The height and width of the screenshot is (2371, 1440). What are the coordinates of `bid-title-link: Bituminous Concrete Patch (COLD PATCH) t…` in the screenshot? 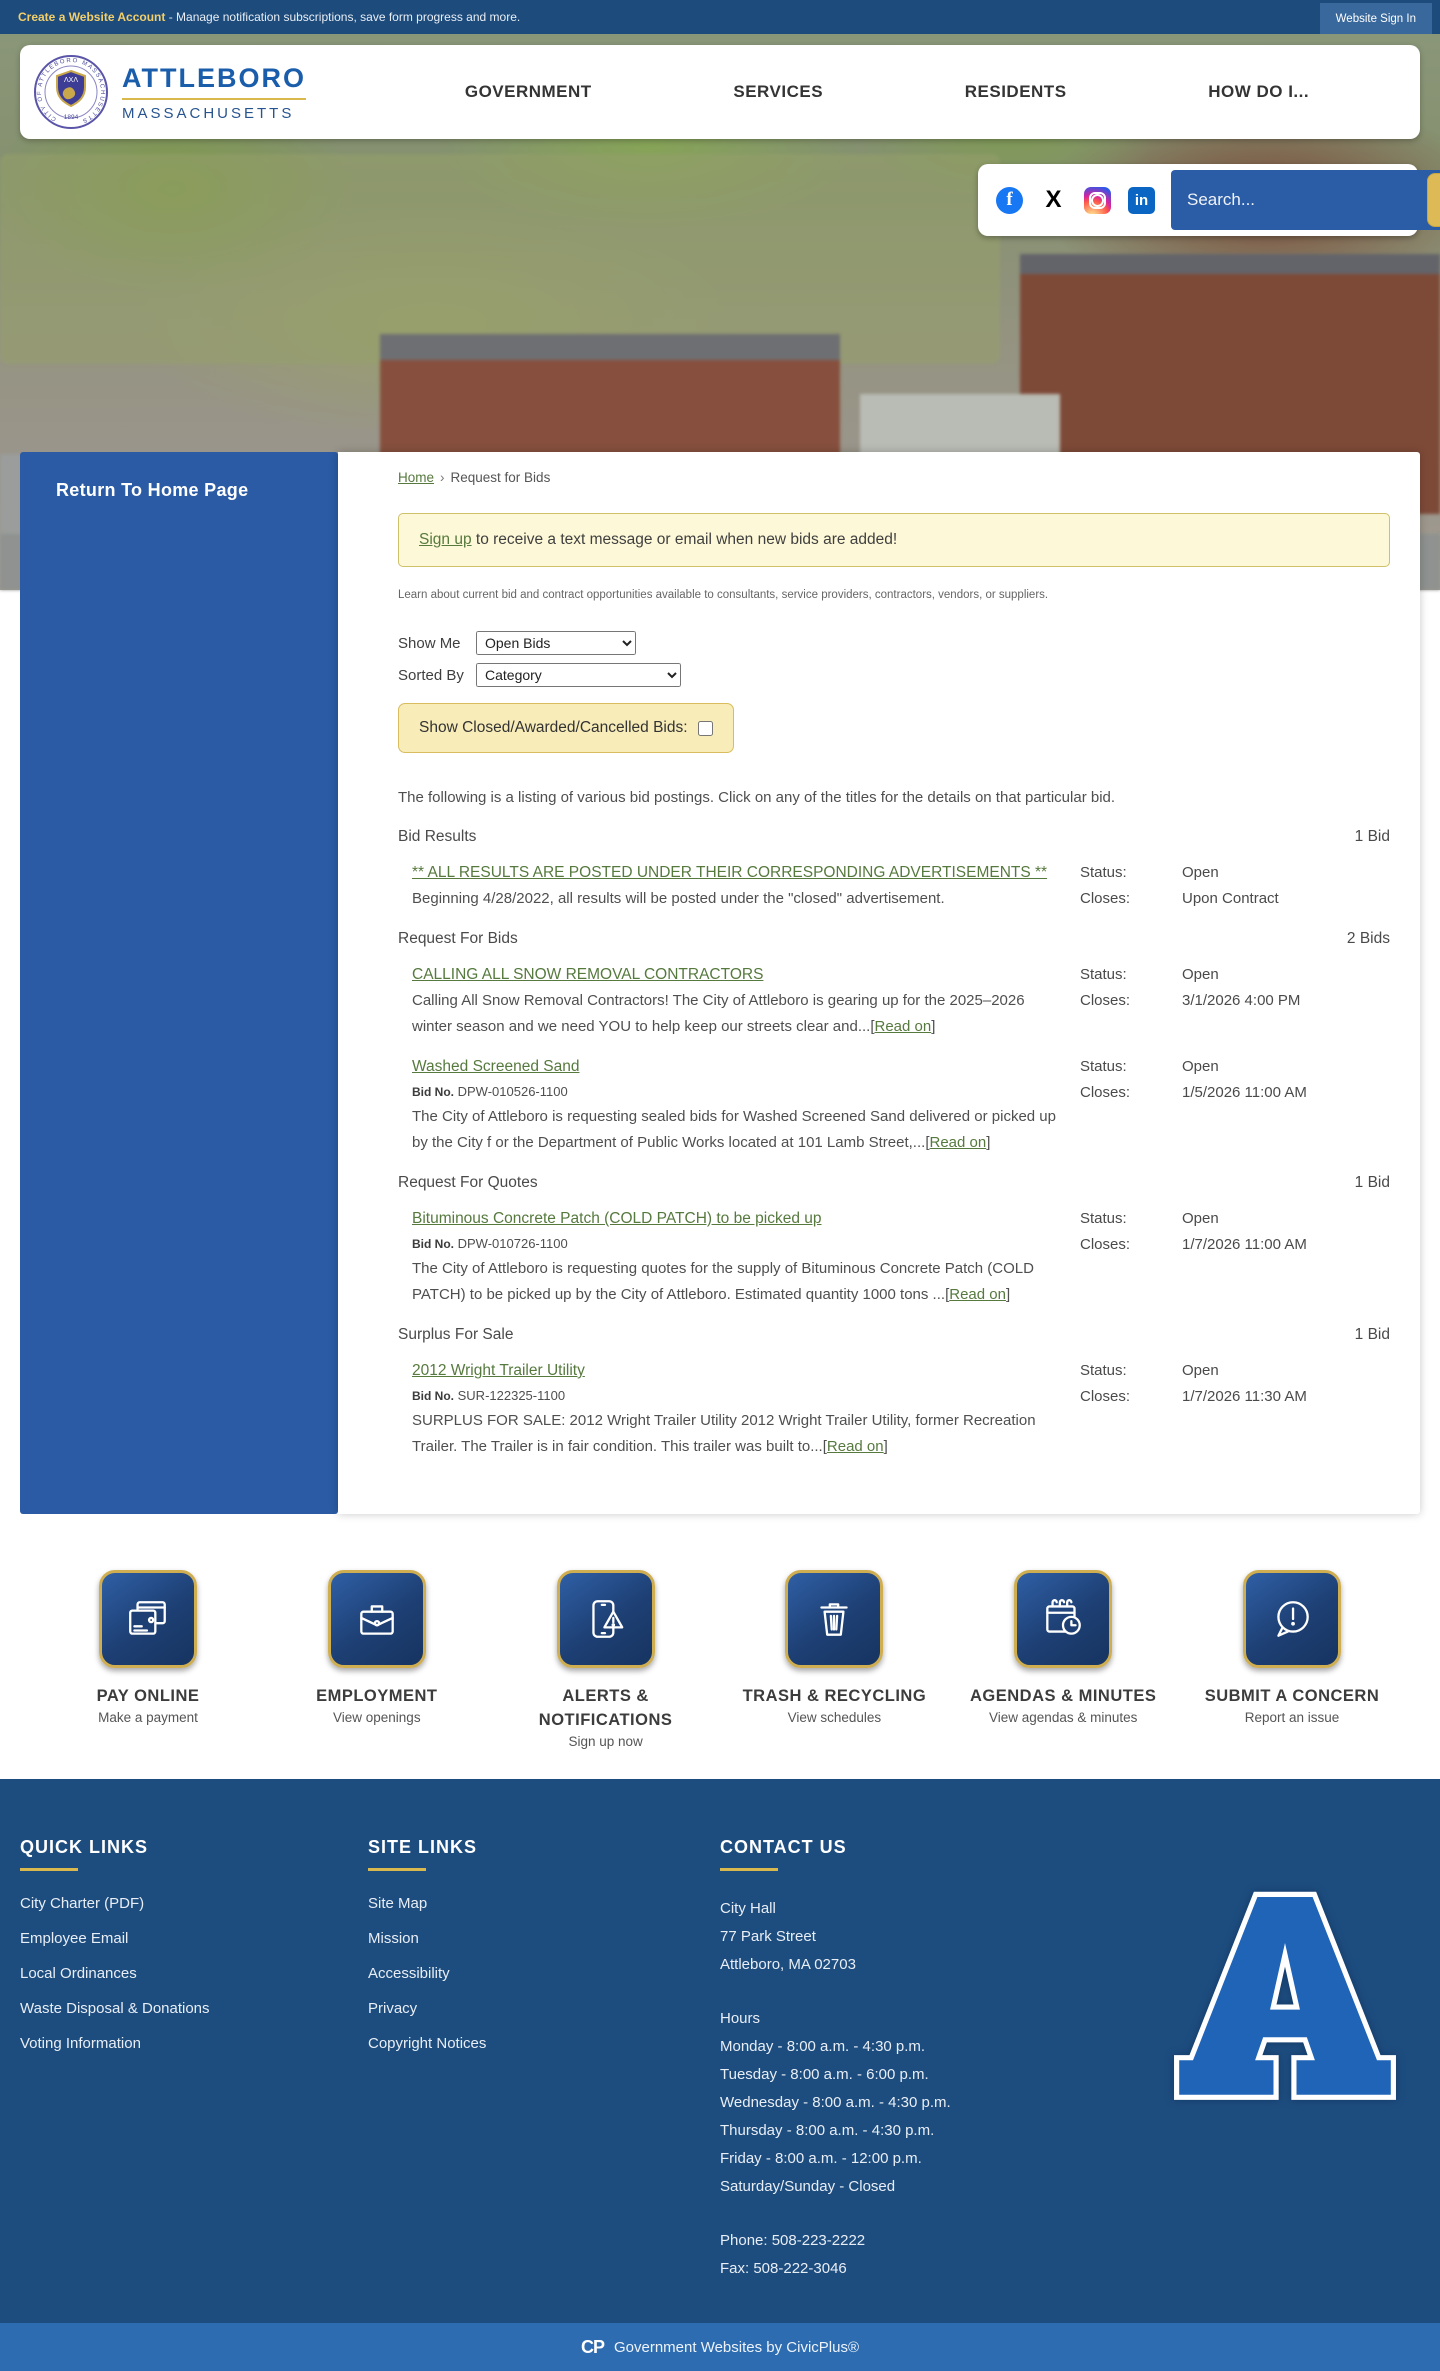 It's located at (617, 1219).